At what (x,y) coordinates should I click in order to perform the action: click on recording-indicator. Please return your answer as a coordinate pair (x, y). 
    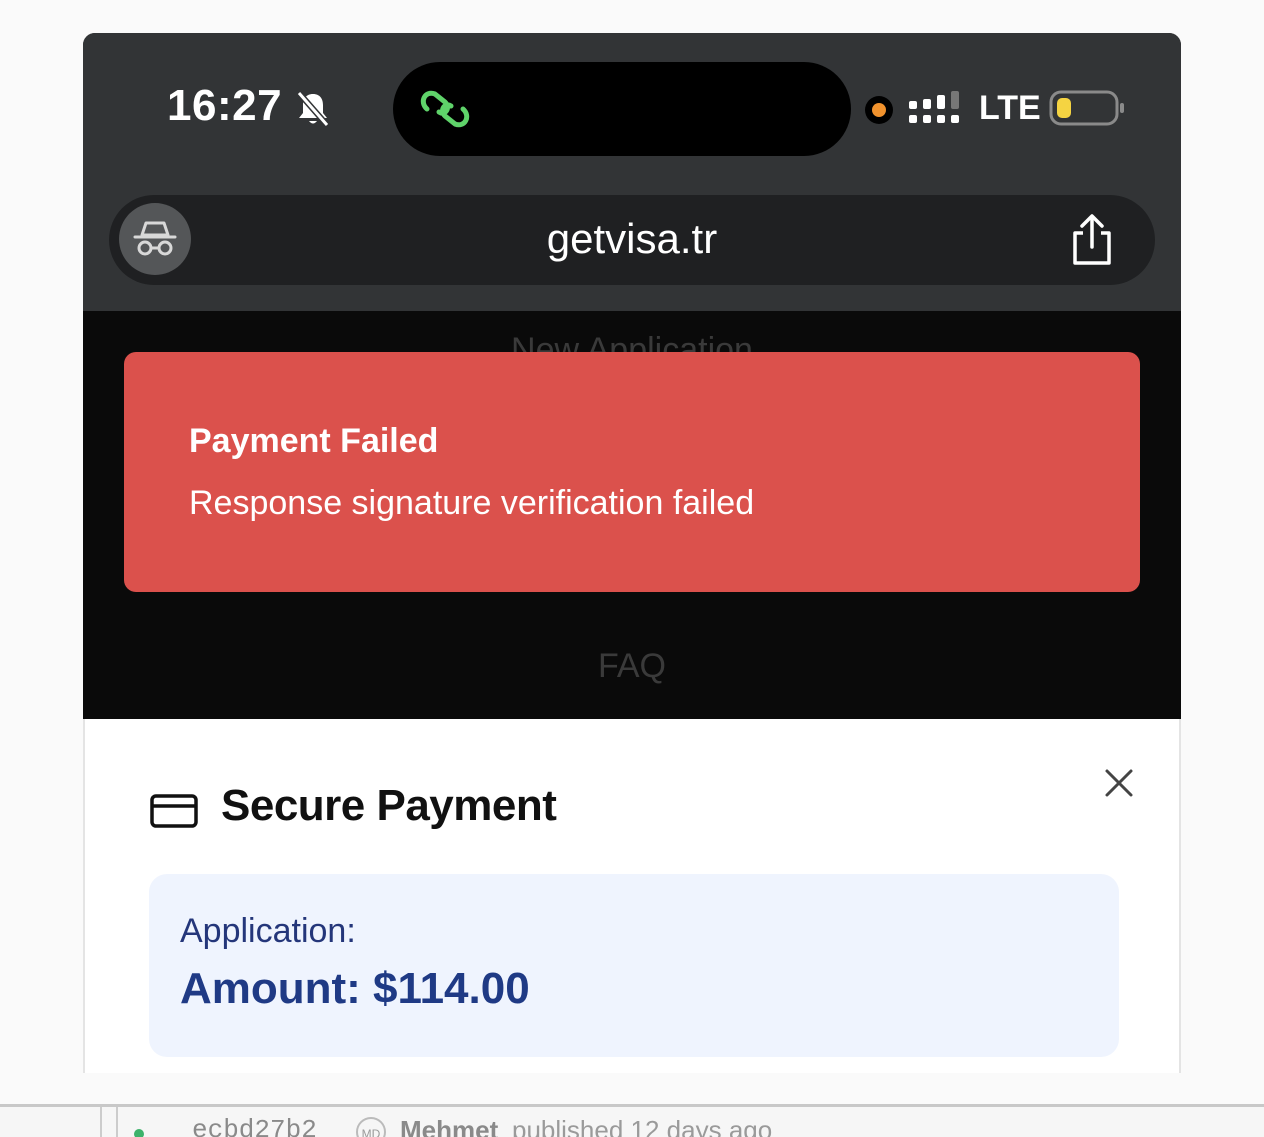
    Looking at the image, I should click on (879, 110).